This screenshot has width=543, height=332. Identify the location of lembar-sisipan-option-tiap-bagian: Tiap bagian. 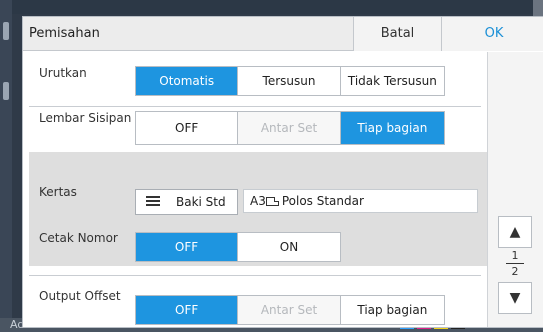
(392, 128).